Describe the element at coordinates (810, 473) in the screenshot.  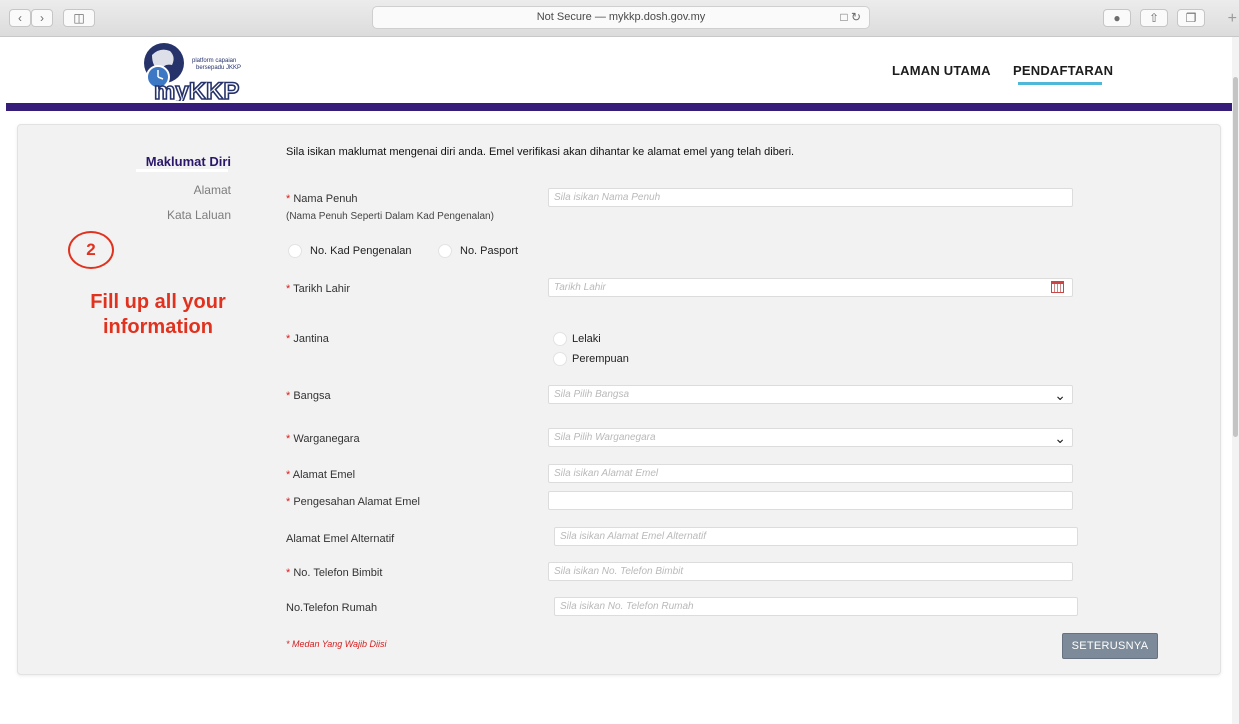
I see `email-input: Sila isikan Alamat Emel` at that location.